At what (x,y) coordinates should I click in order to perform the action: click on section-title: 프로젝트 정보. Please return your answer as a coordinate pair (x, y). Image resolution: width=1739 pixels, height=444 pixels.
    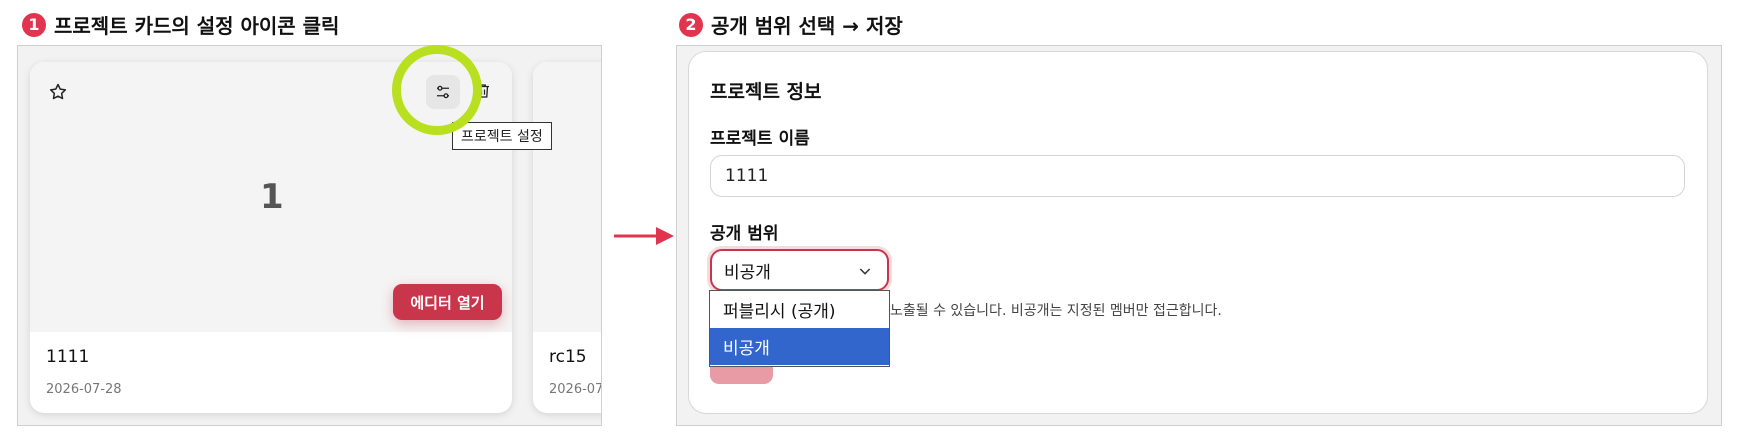
    Looking at the image, I should click on (766, 92).